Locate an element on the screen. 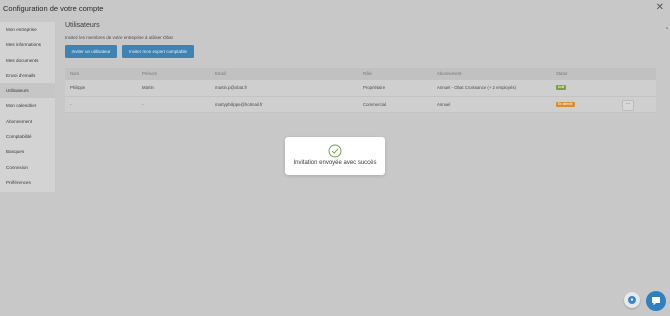  cell-abonnement: Annuel is located at coordinates (444, 104).